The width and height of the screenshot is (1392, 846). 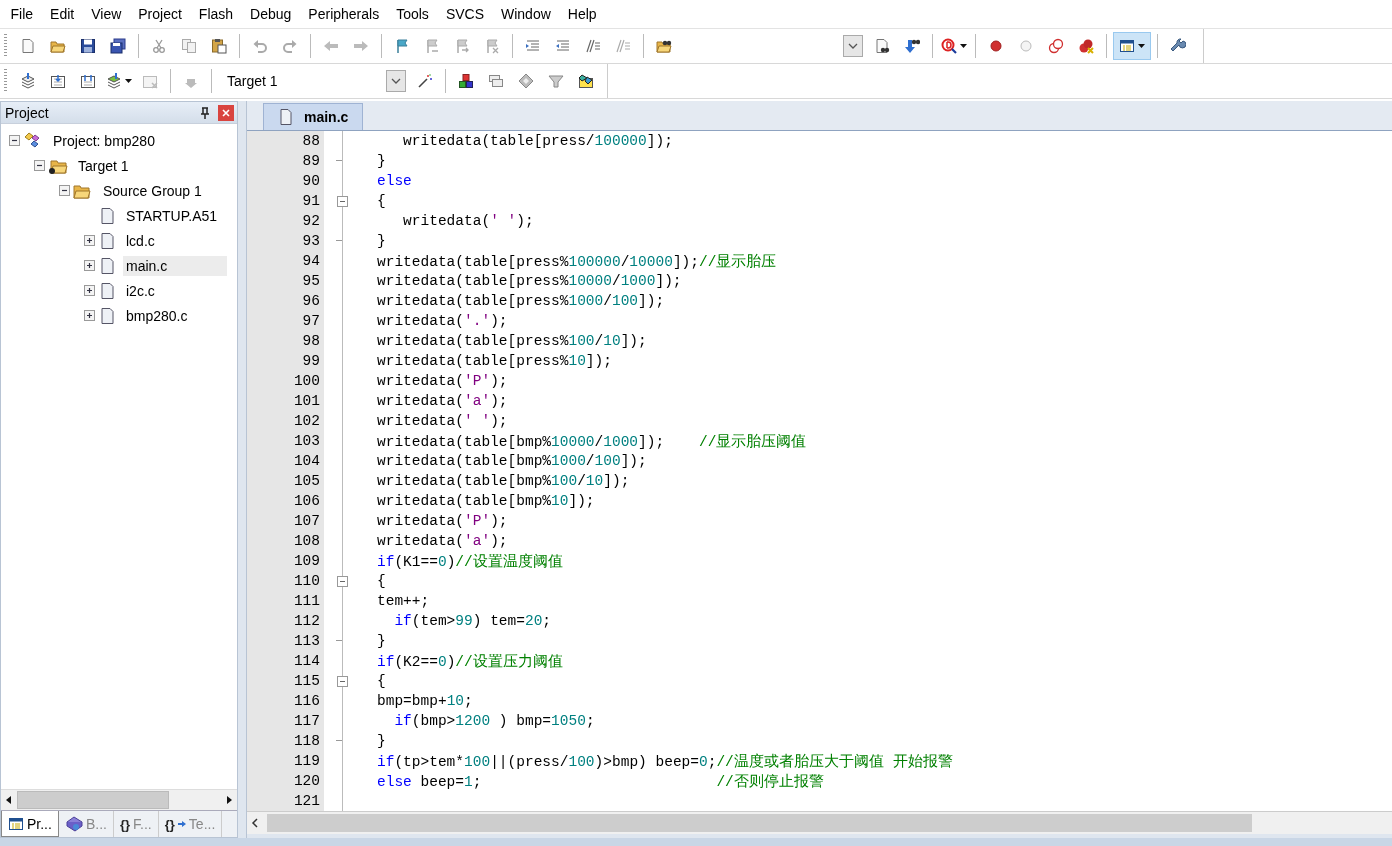 I want to click on menu-item: SVCS, so click(x=465, y=14).